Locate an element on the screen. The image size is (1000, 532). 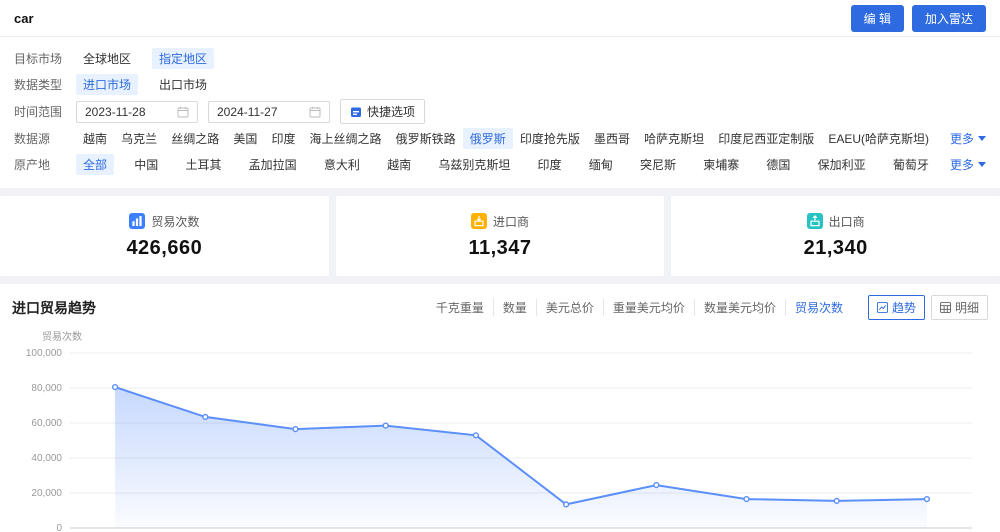
start-date-input: 2023-11-28 is located at coordinates (137, 111).